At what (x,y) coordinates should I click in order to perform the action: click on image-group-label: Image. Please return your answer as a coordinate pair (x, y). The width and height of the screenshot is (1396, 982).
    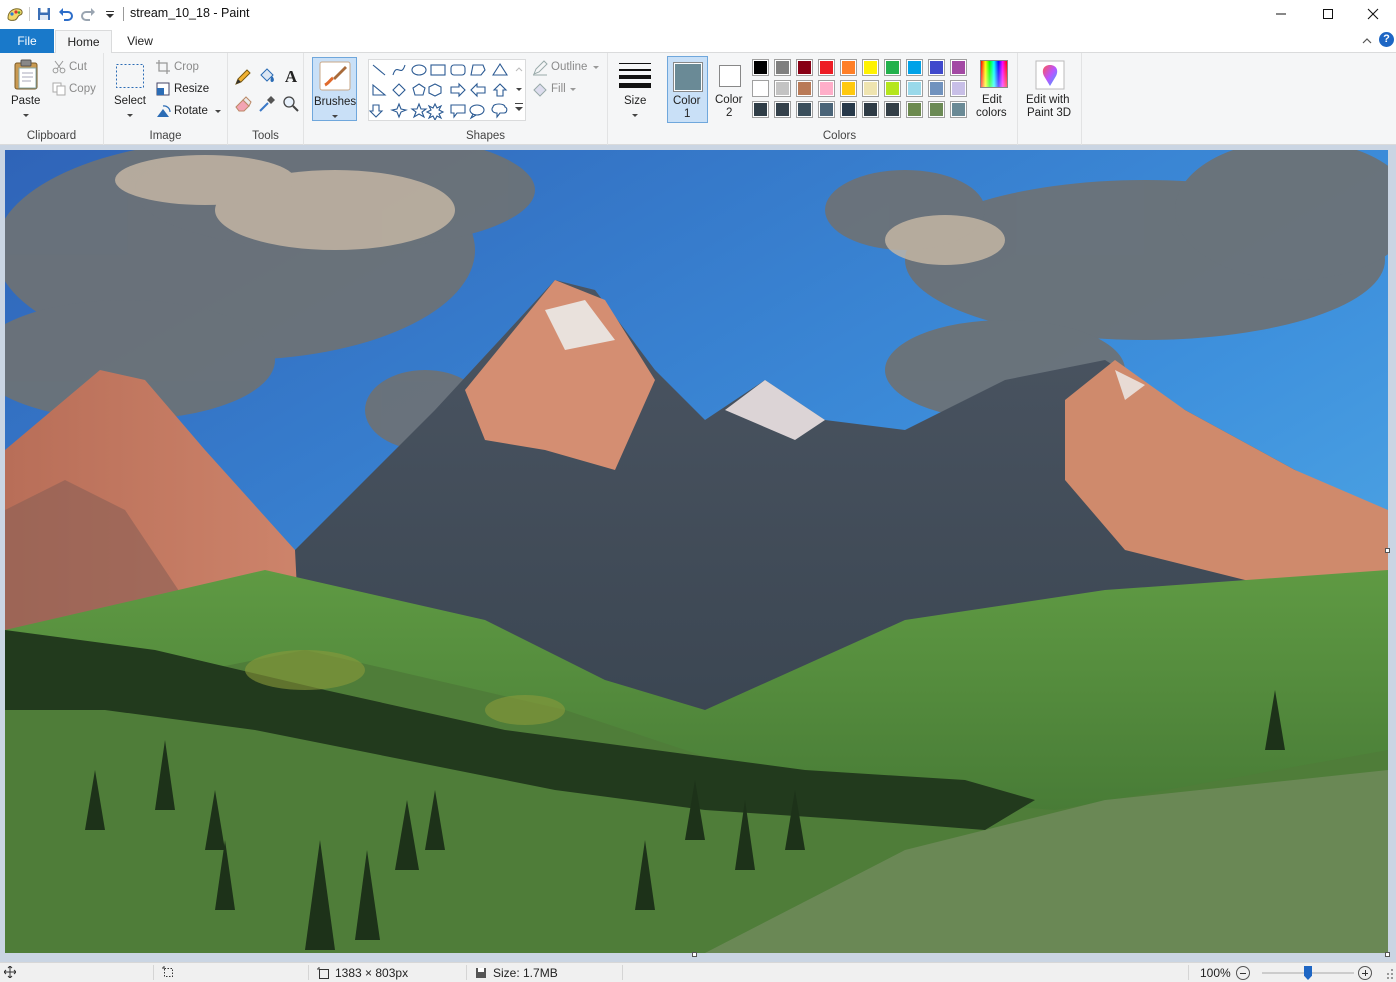
    Looking at the image, I should click on (165, 136).